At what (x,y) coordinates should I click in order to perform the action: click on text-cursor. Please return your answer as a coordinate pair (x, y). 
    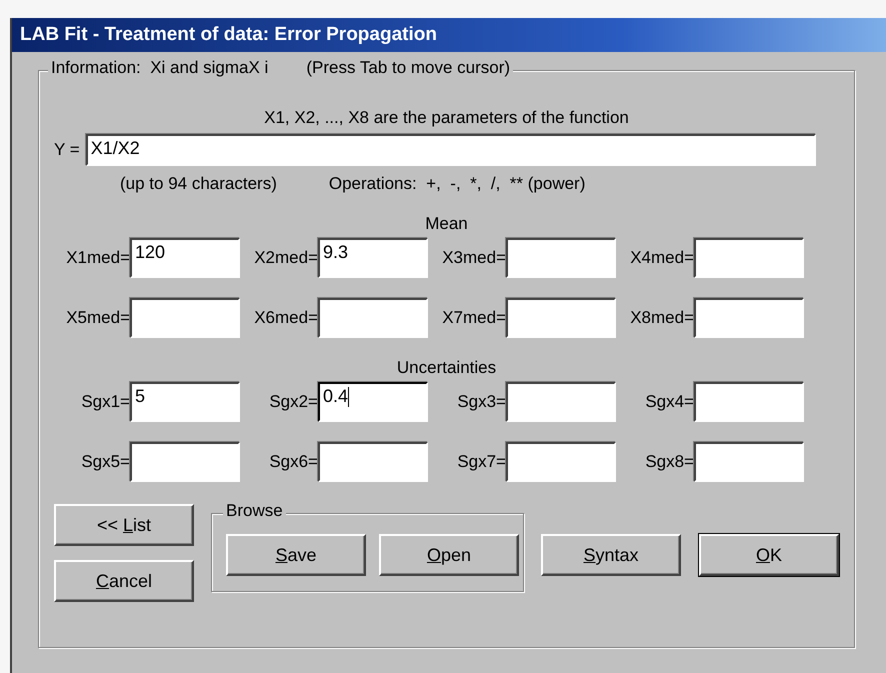
    Looking at the image, I should click on (349, 397).